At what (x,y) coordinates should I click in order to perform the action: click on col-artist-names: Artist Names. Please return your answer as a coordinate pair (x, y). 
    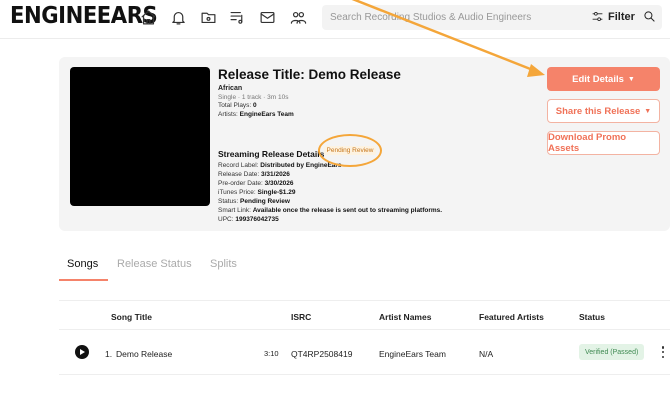
    Looking at the image, I should click on (405, 317).